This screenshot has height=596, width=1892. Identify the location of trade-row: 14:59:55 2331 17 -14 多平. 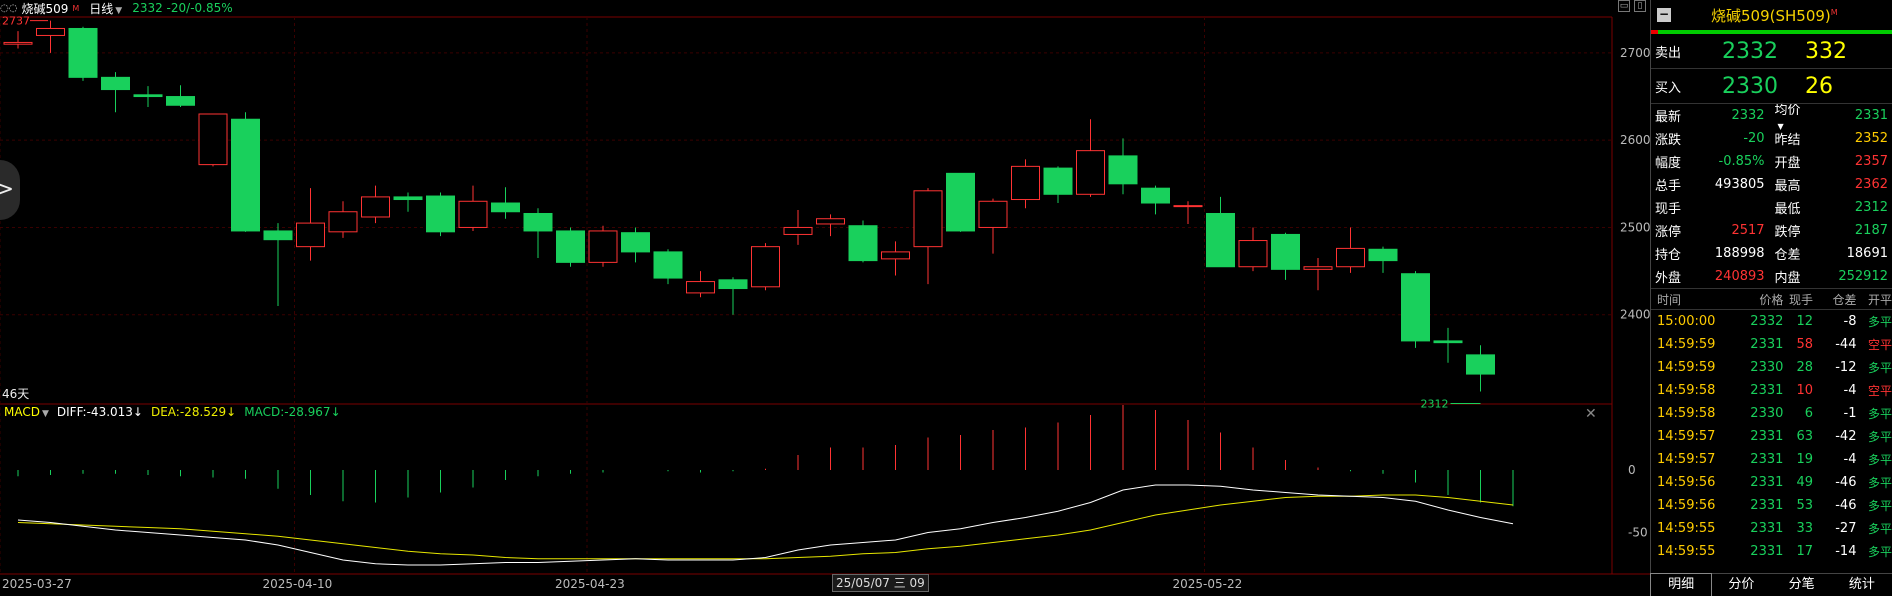
(1771, 551).